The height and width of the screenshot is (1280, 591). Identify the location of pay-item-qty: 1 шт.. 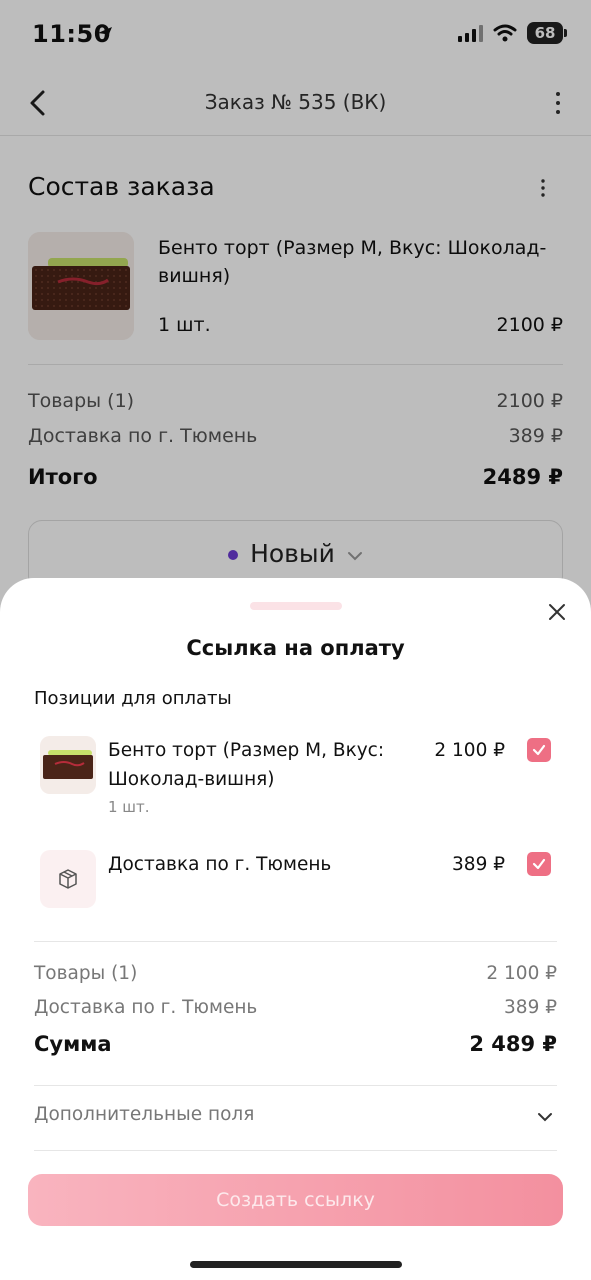
(129, 807).